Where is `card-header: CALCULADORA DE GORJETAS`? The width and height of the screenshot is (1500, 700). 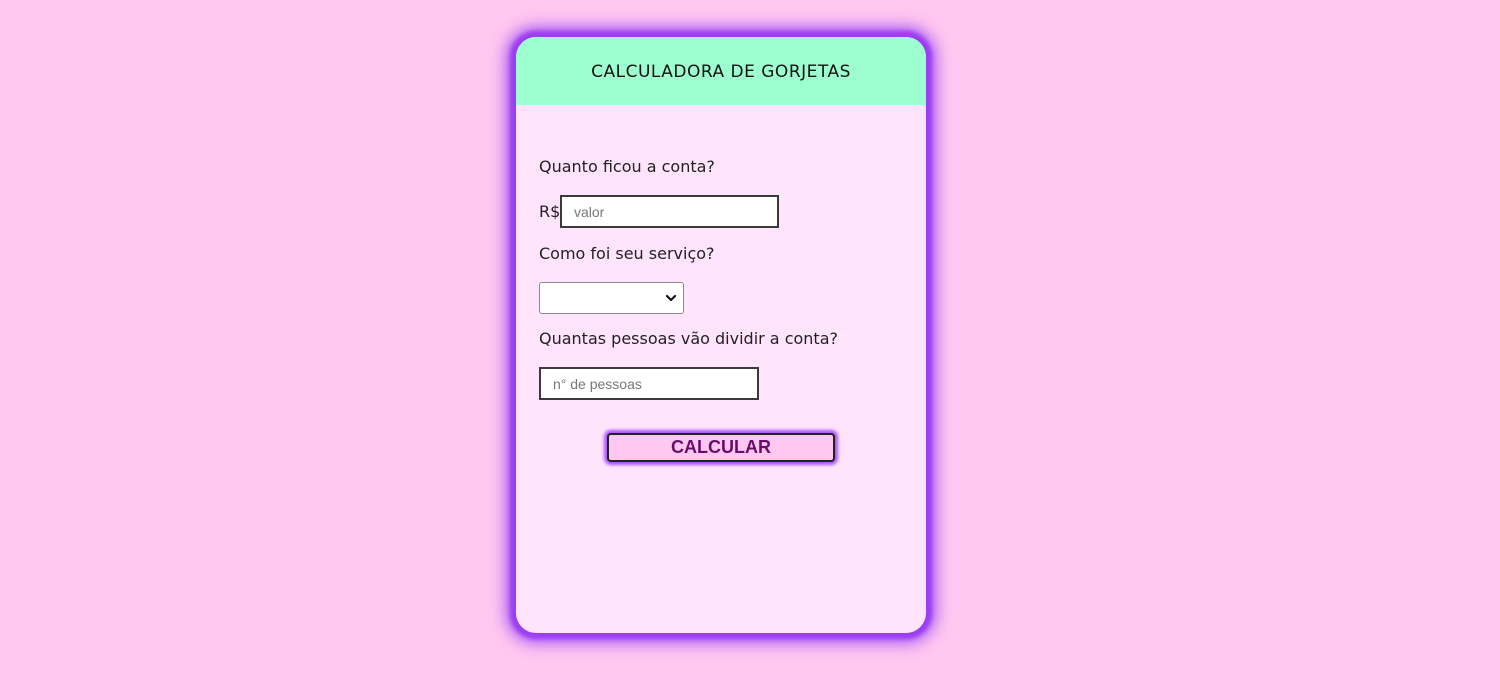 card-header: CALCULADORA DE GORJETAS is located at coordinates (721, 71).